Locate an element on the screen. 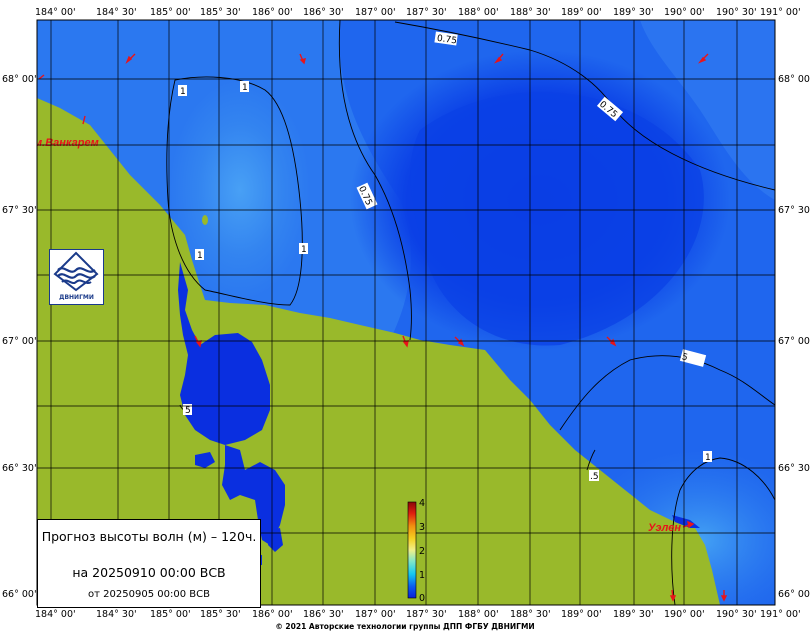 The height and width of the screenshot is (633, 810). dvnigmi-logo: ДВНИГМИ is located at coordinates (76, 277).